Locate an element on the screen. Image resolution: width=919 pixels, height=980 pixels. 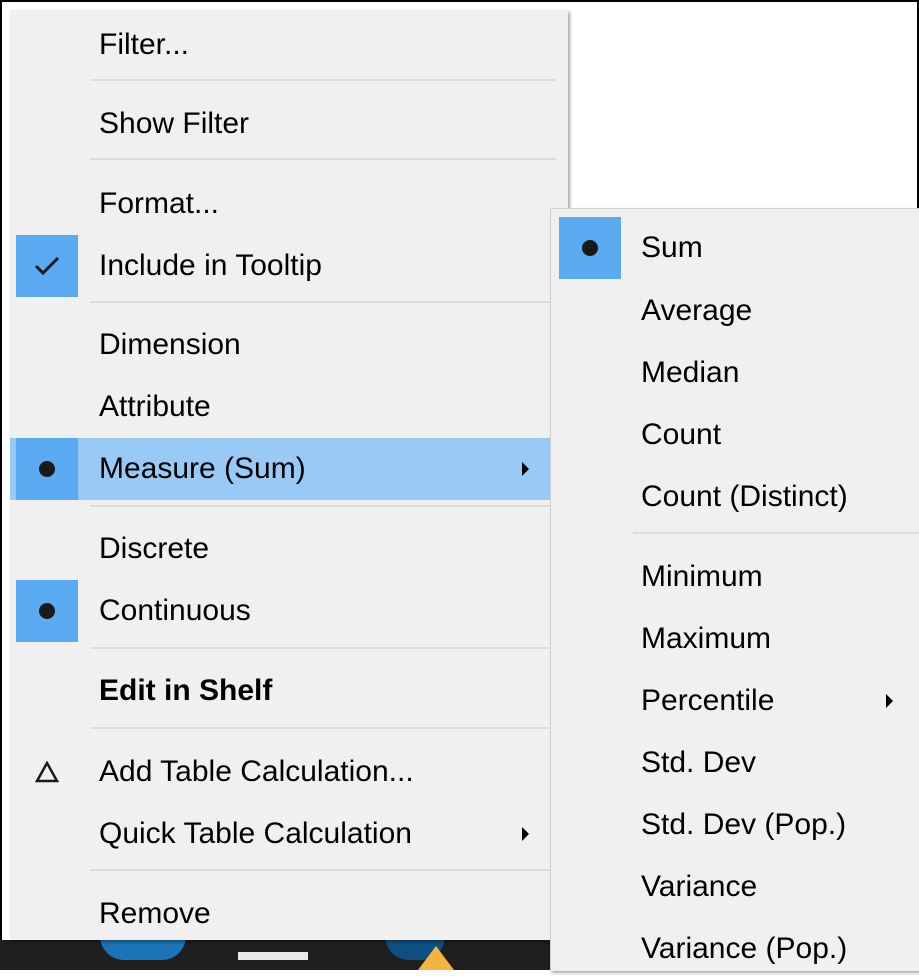
submenu-item-variance: Variance is located at coordinates (735, 887).